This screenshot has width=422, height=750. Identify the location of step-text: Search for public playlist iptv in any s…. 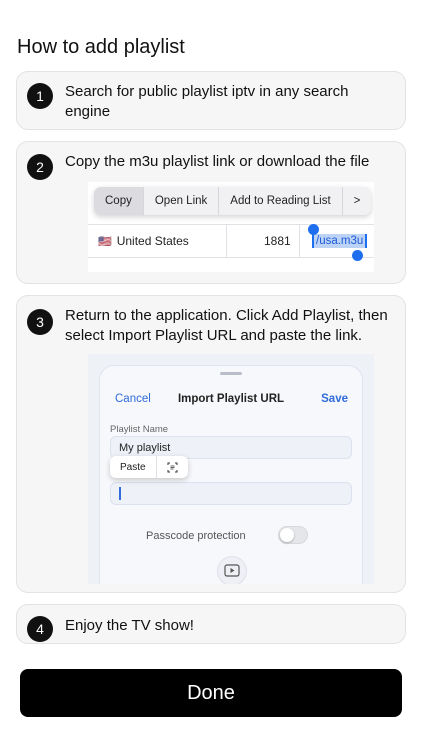
(207, 101).